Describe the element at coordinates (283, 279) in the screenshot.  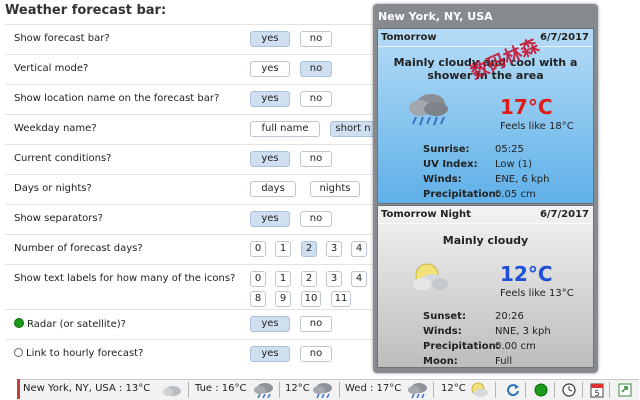
I see `labels-1-button: 1` at that location.